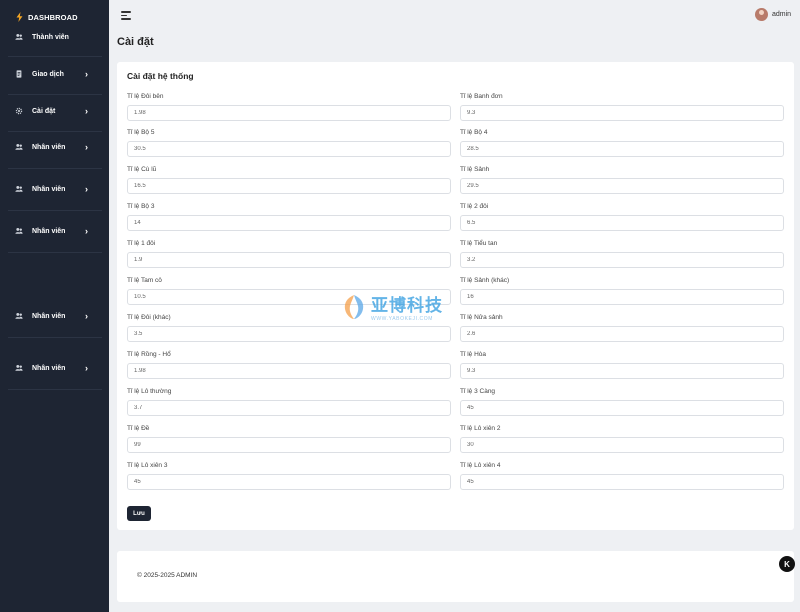 The height and width of the screenshot is (612, 800). Describe the element at coordinates (144, 280) in the screenshot. I see `field-label: Tỉ lệ Tam cô` at that location.